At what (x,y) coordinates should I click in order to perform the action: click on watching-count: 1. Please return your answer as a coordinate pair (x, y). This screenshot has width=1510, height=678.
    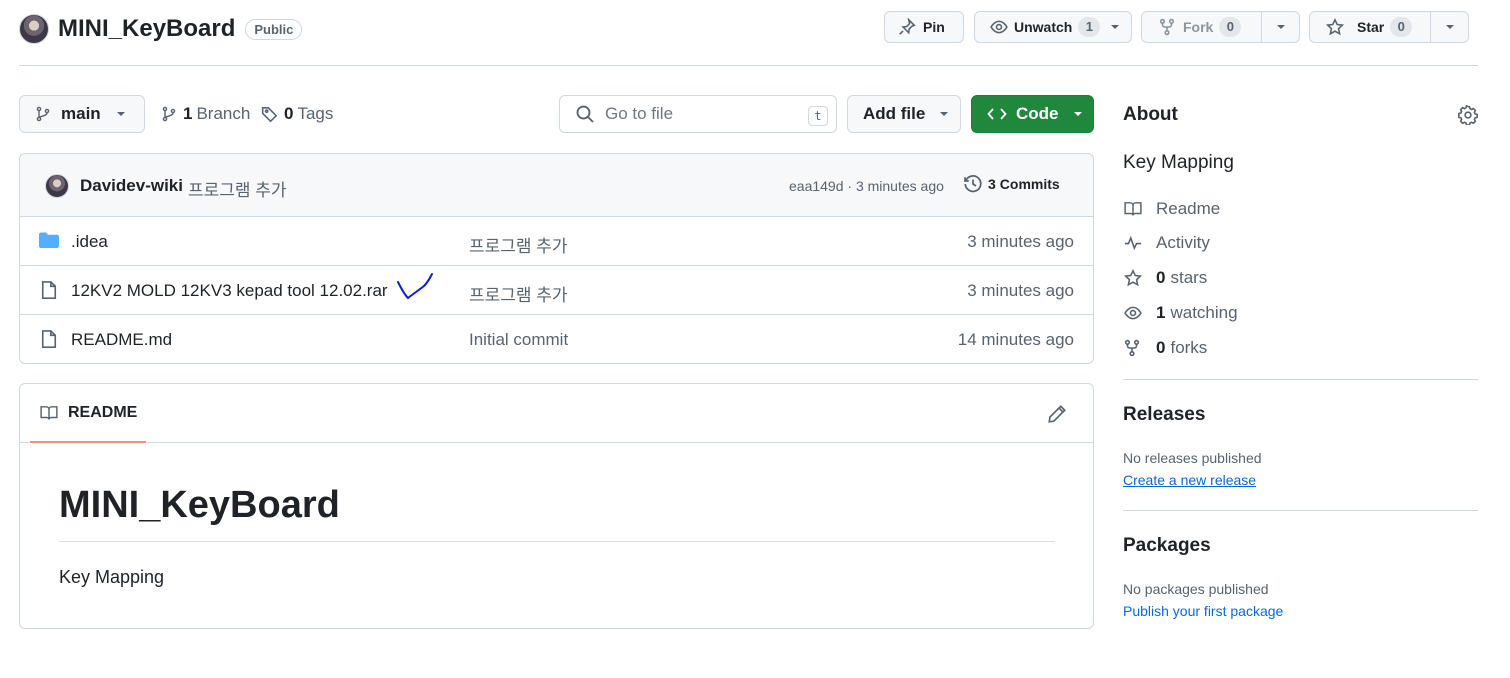
    Looking at the image, I should click on (1161, 312).